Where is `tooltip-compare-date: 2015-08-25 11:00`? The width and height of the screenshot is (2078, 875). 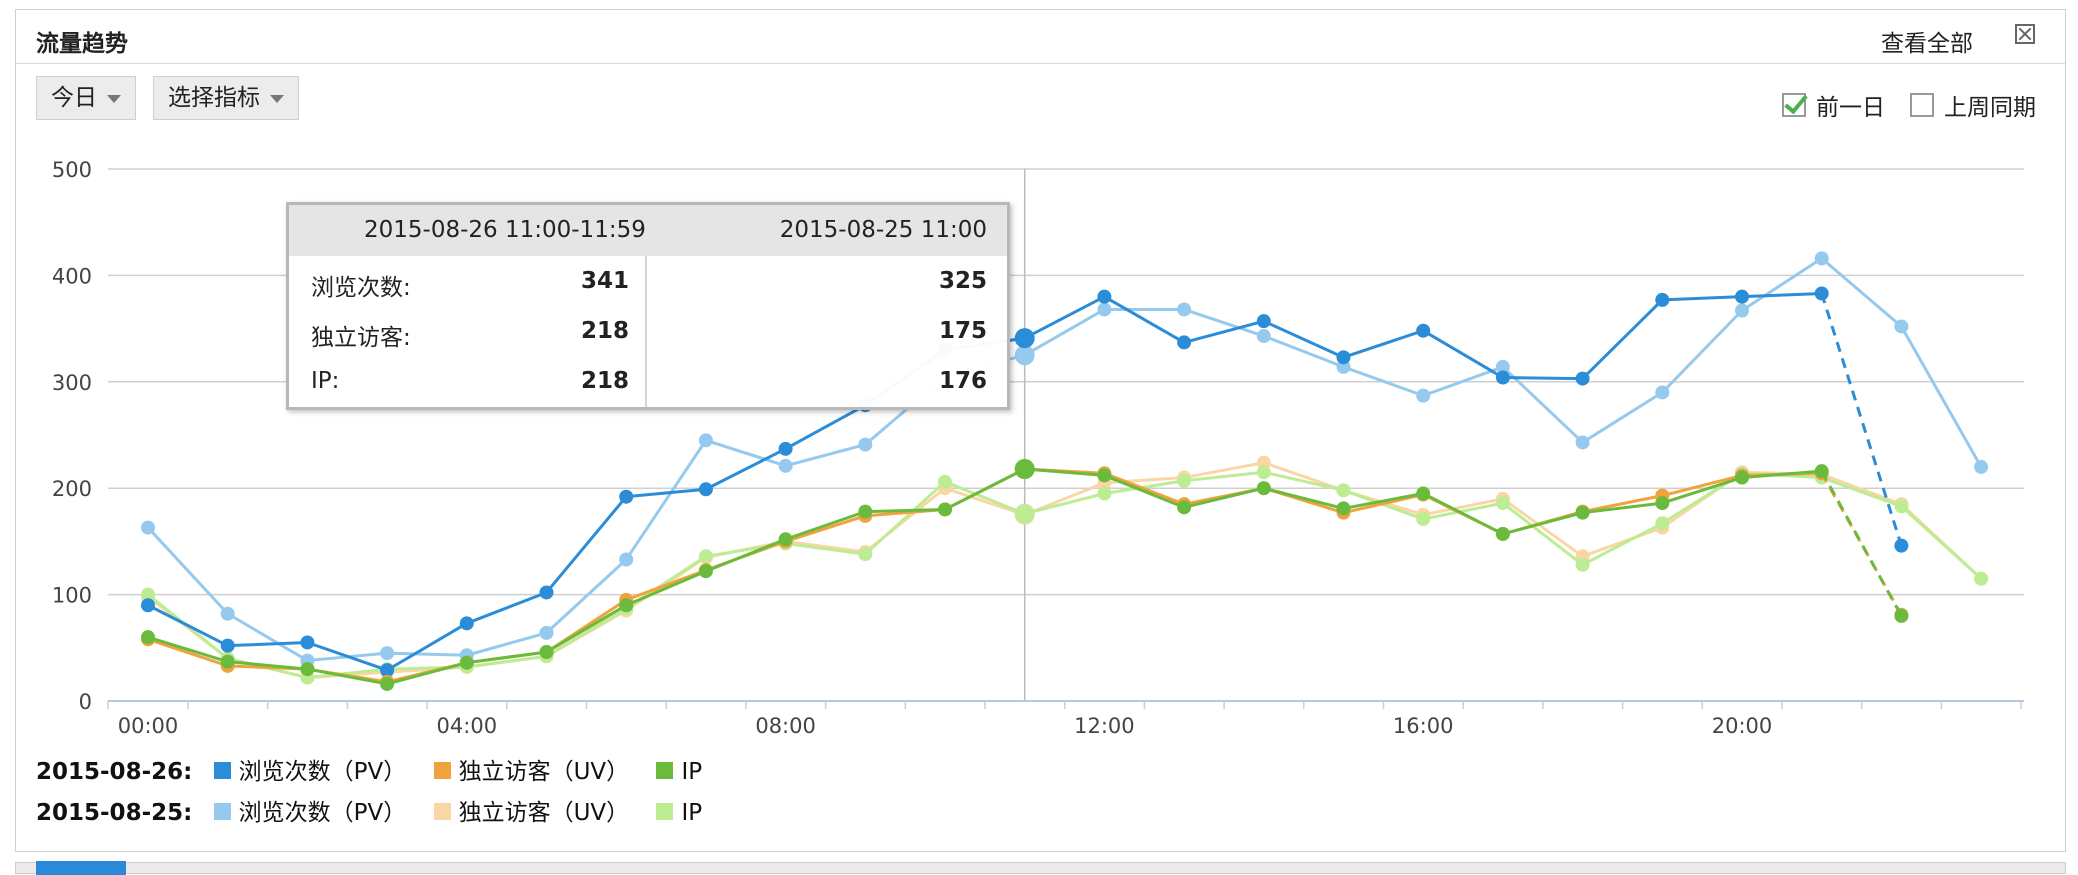
tooltip-compare-date: 2015-08-25 11:00 is located at coordinates (883, 230).